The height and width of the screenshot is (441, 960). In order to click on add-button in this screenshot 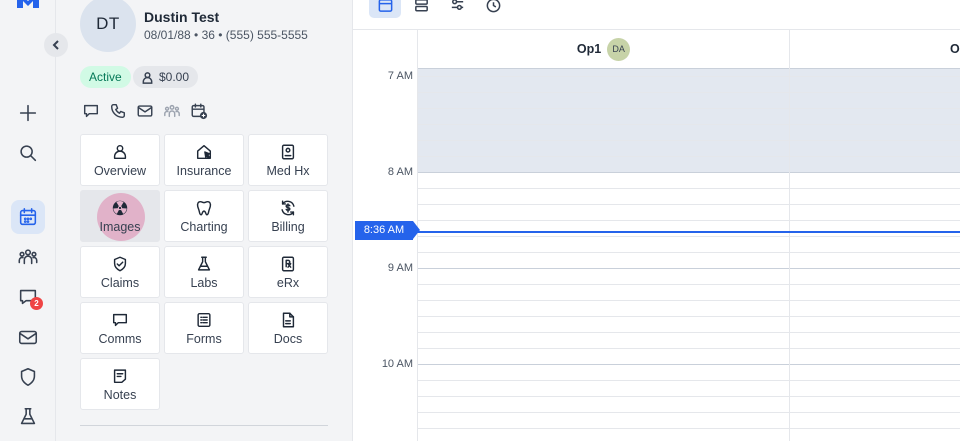, I will do `click(28, 113)`.